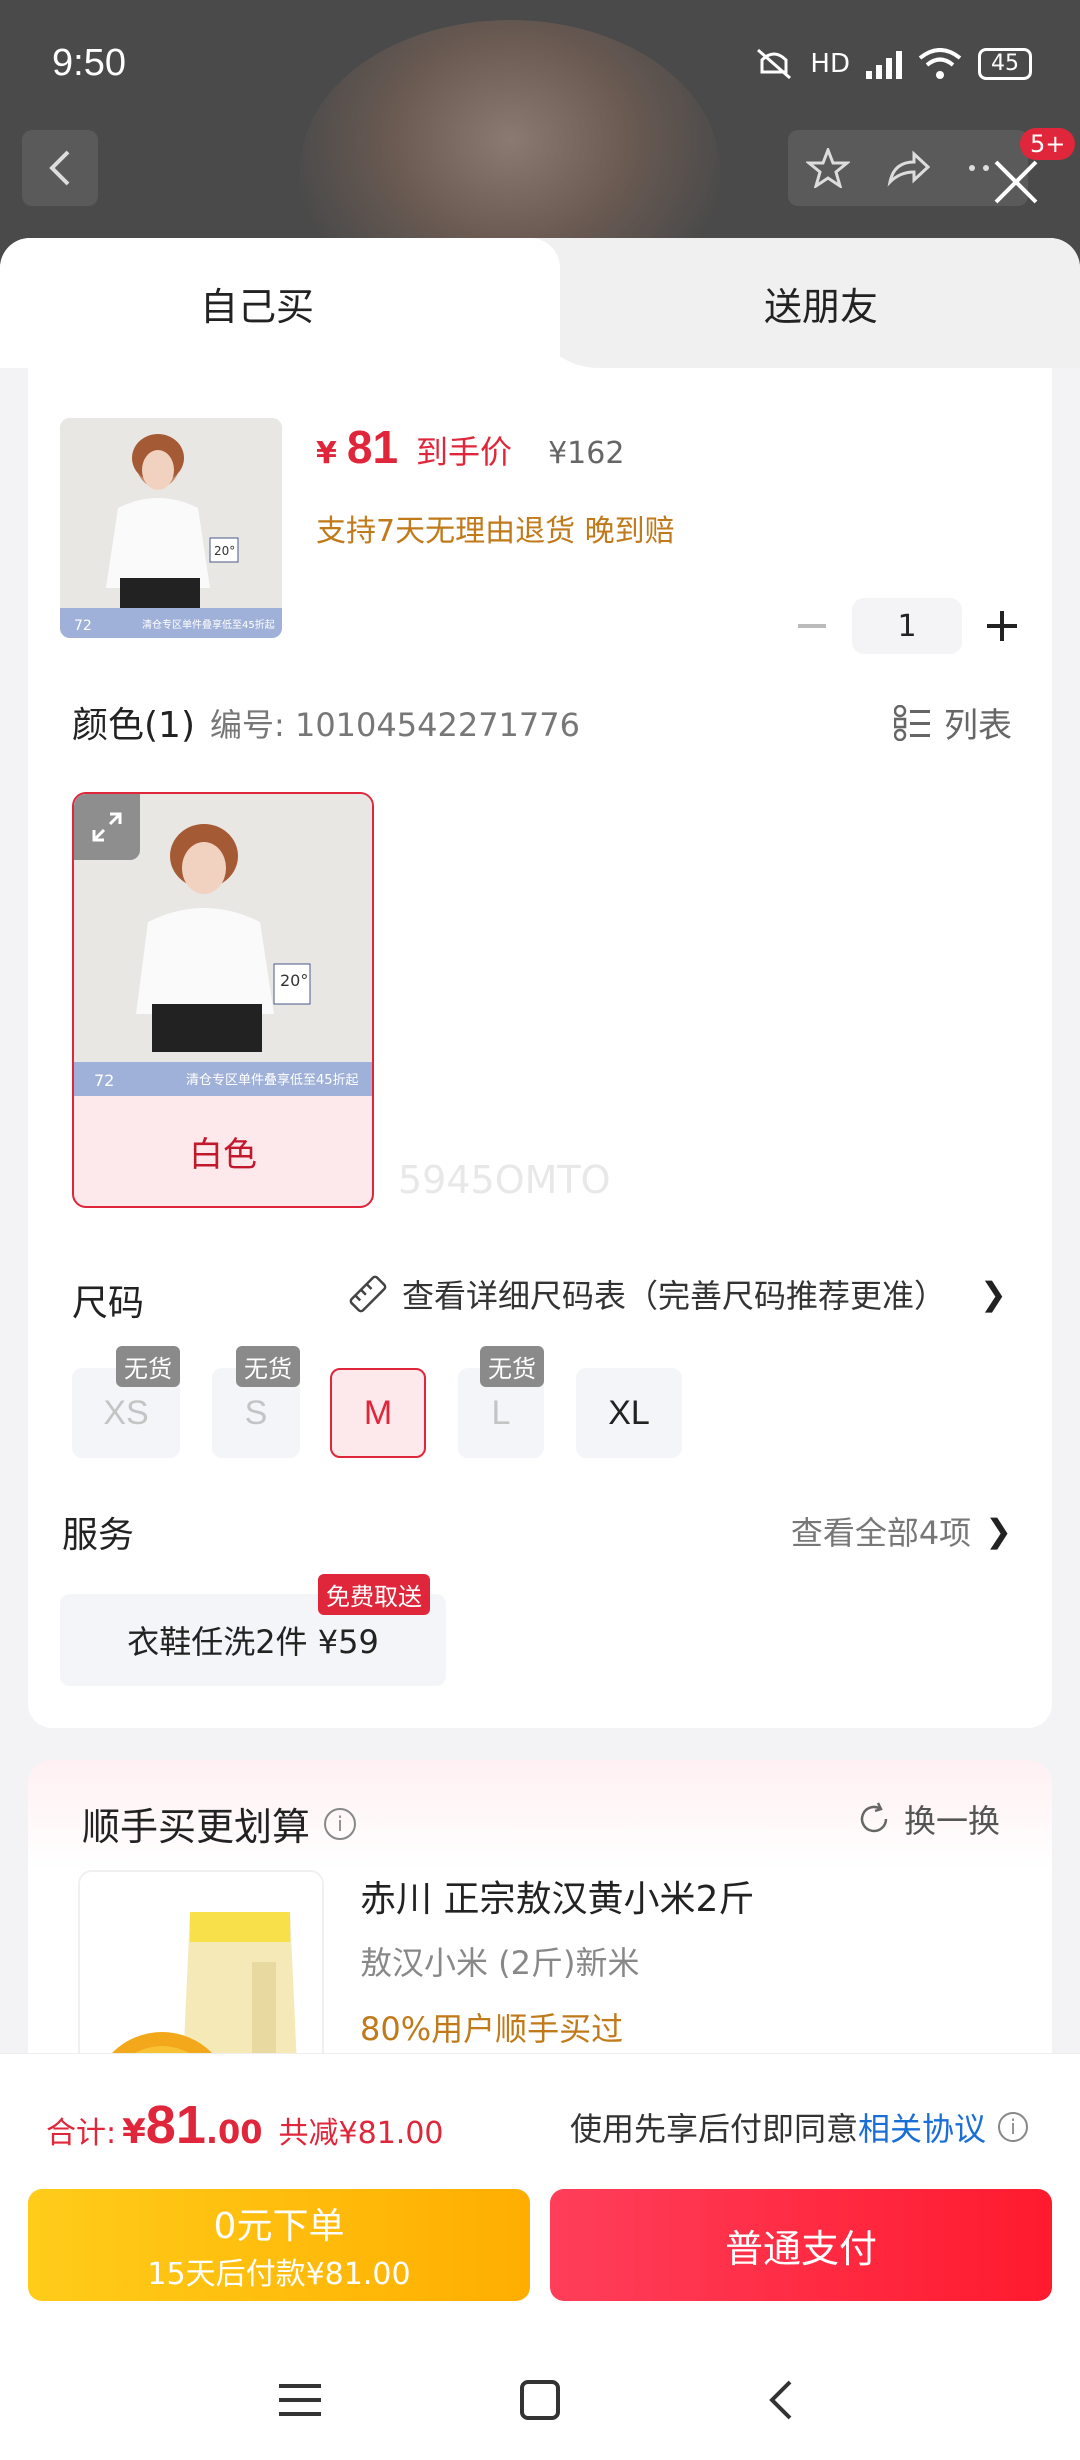 The height and width of the screenshot is (2460, 1080). What do you see at coordinates (884, 65) in the screenshot?
I see `signal-icon` at bounding box center [884, 65].